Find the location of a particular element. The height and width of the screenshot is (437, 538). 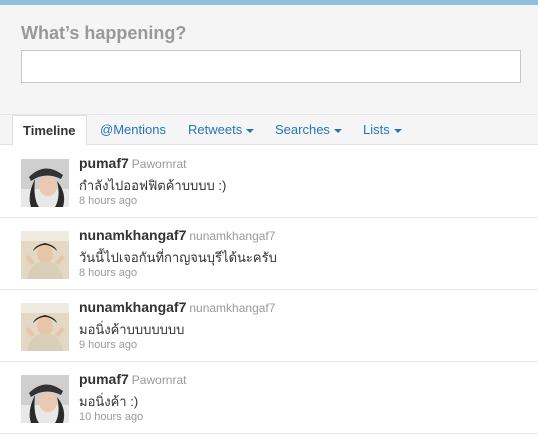

tab-timeline-label: Timeline is located at coordinates (49, 130).